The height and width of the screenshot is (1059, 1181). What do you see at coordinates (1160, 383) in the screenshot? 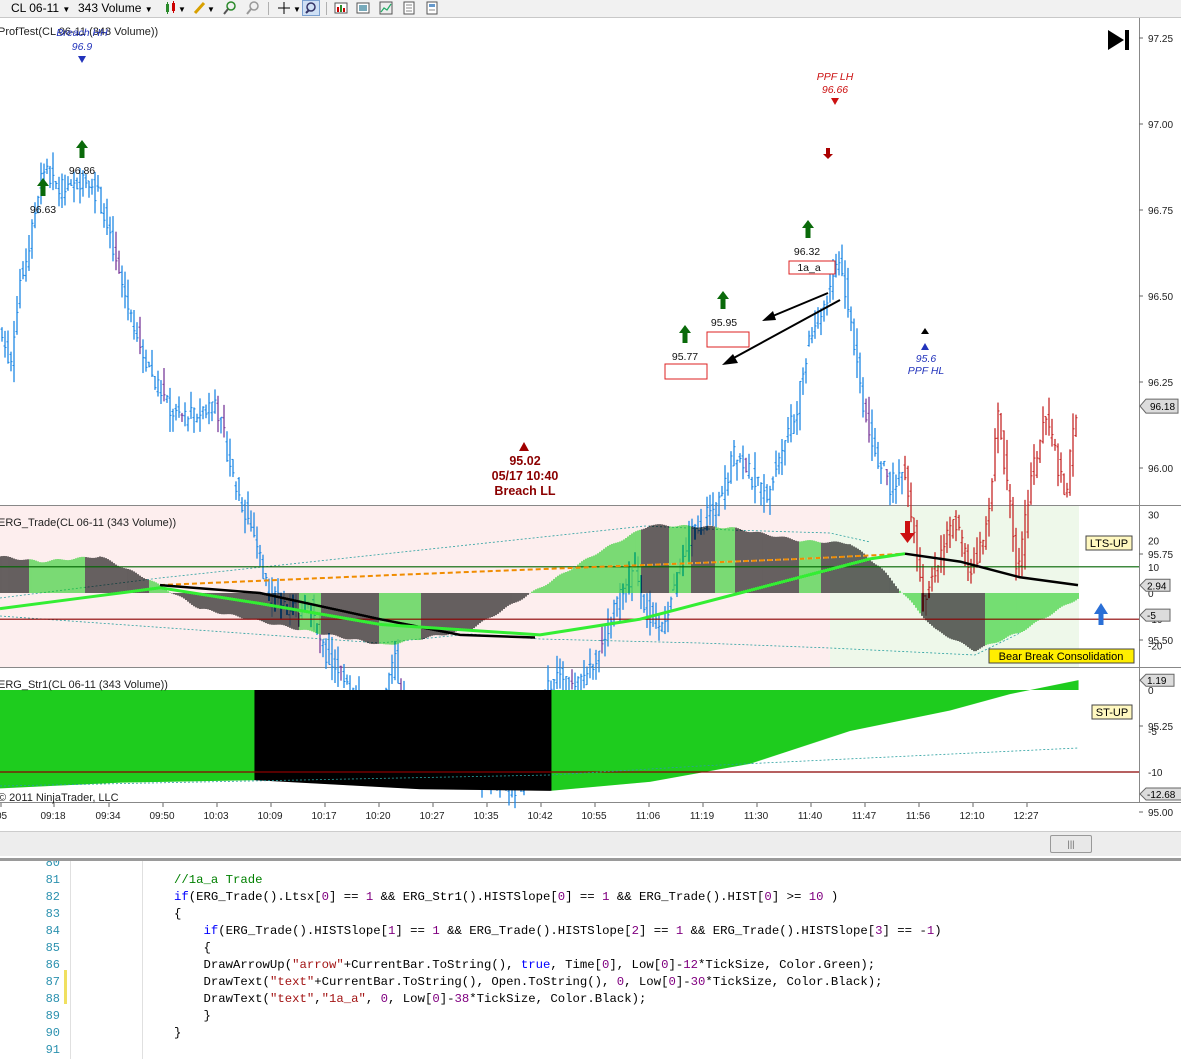
I see `y-tick-label: 96.25` at bounding box center [1160, 383].